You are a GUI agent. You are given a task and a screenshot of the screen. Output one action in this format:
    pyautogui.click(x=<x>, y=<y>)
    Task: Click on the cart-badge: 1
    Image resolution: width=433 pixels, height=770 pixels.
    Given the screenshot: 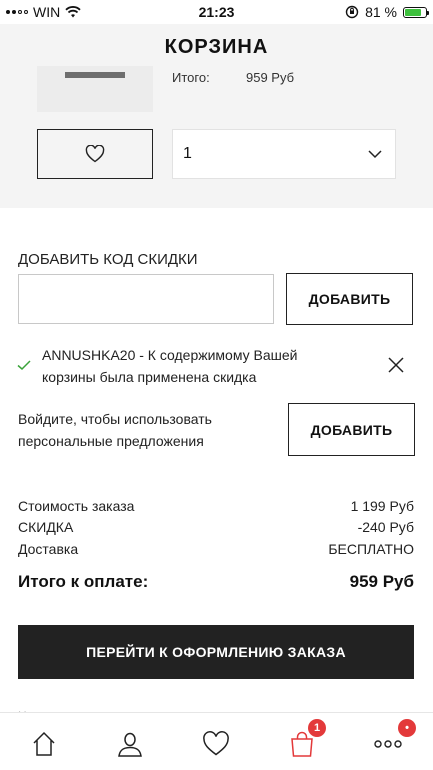 What is the action you would take?
    pyautogui.click(x=317, y=728)
    